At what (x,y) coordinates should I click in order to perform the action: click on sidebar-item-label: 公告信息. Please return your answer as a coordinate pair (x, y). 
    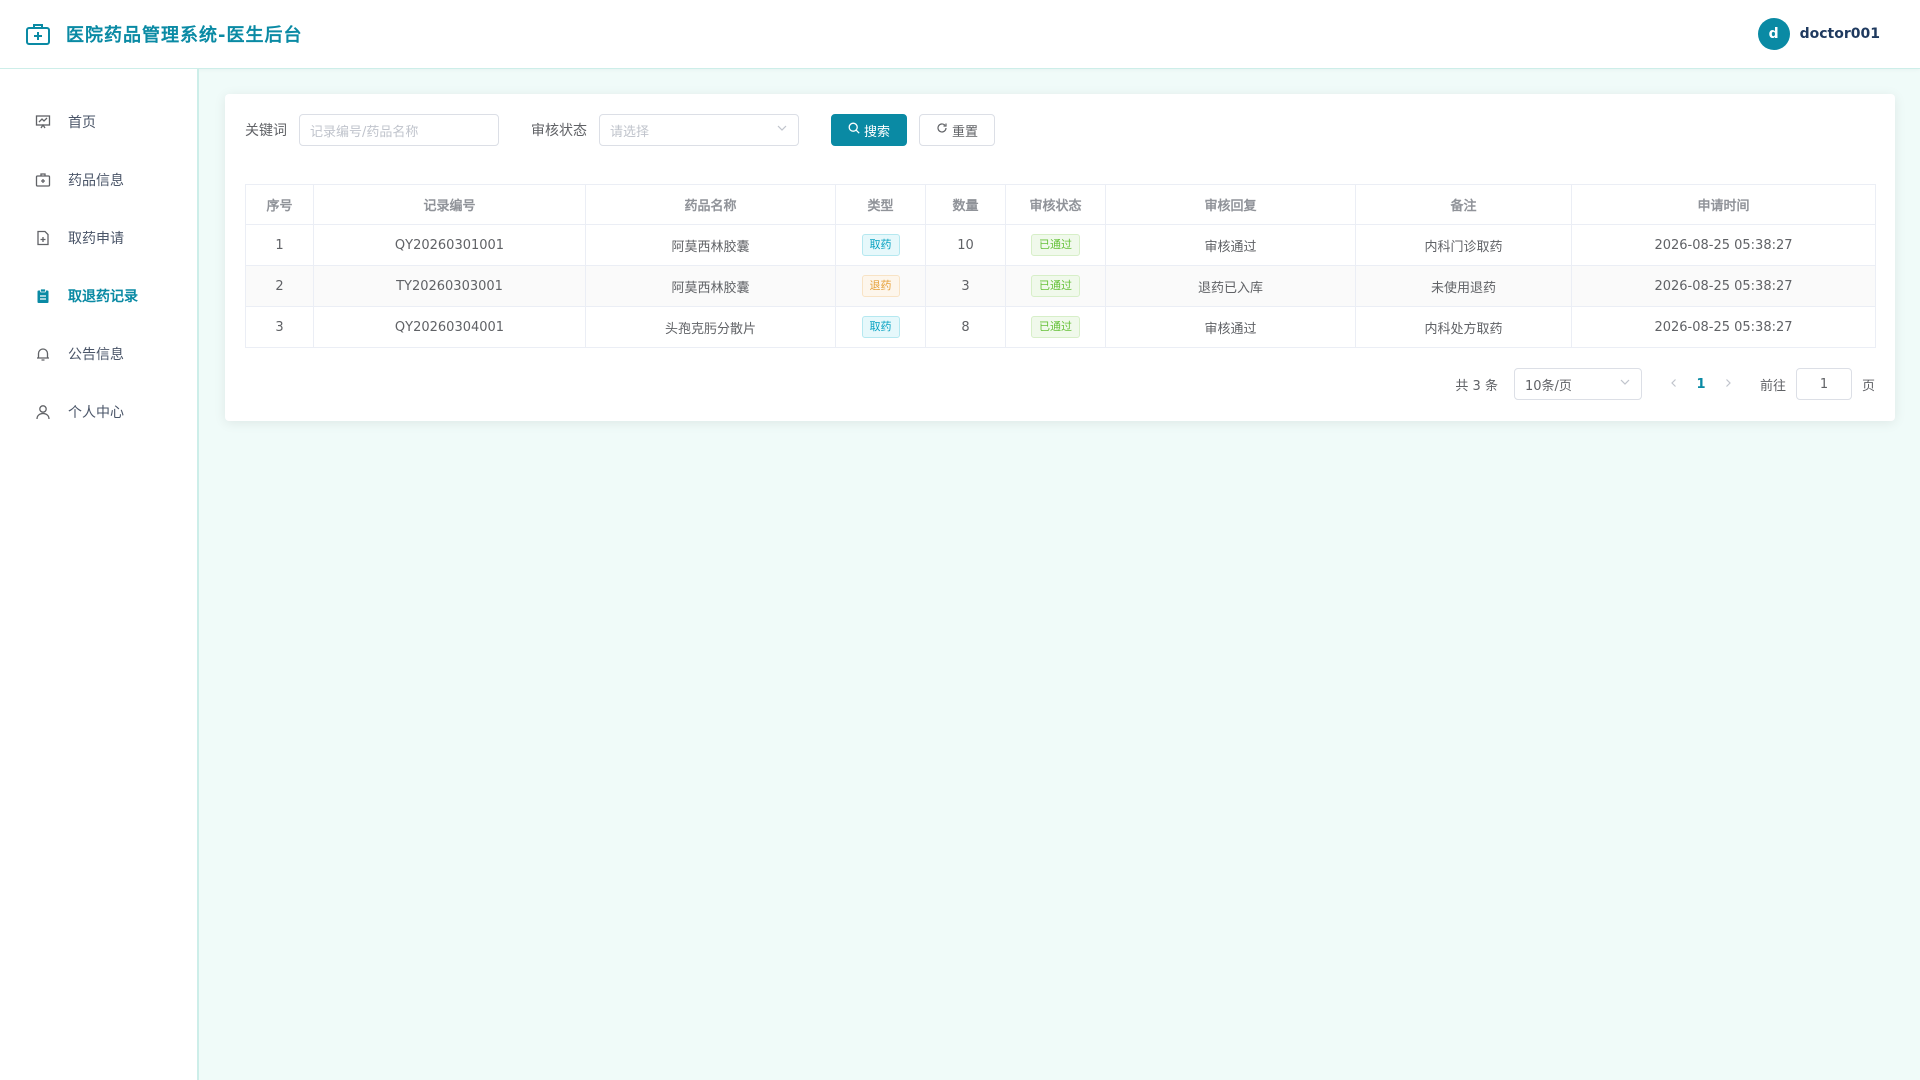
    Looking at the image, I should click on (96, 355).